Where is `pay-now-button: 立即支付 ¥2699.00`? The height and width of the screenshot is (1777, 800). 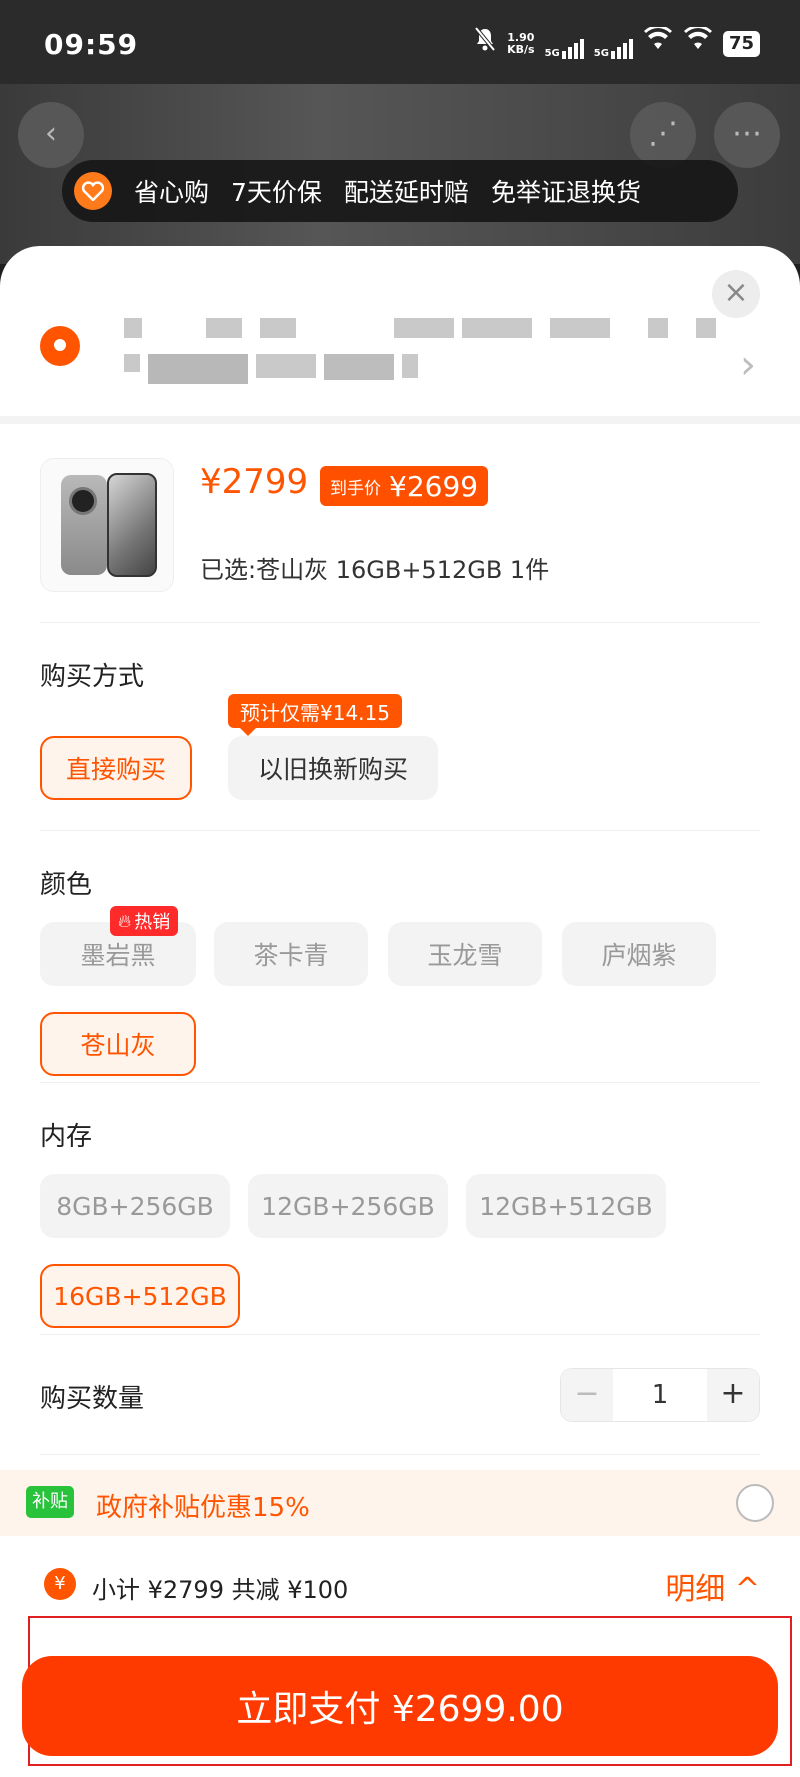
pay-now-button: 立即支付 ¥2699.00 is located at coordinates (400, 1706).